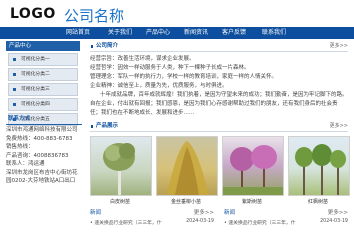 This screenshot has width=354, height=250. Describe the element at coordinates (42, 177) in the screenshot. I see `contact-address: 深圳市龙岗区布吉中心街坊花园0202-大芬地铁站A口出口` at that location.